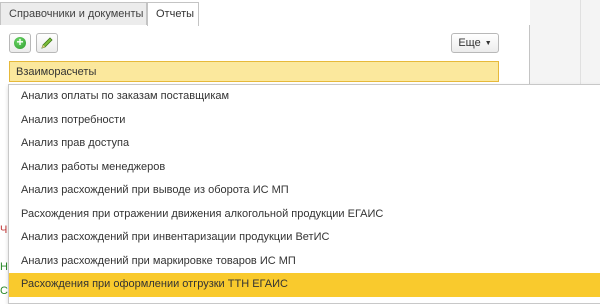 The height and width of the screenshot is (304, 600). I want to click on tab-reports: Отчеты, so click(173, 14).